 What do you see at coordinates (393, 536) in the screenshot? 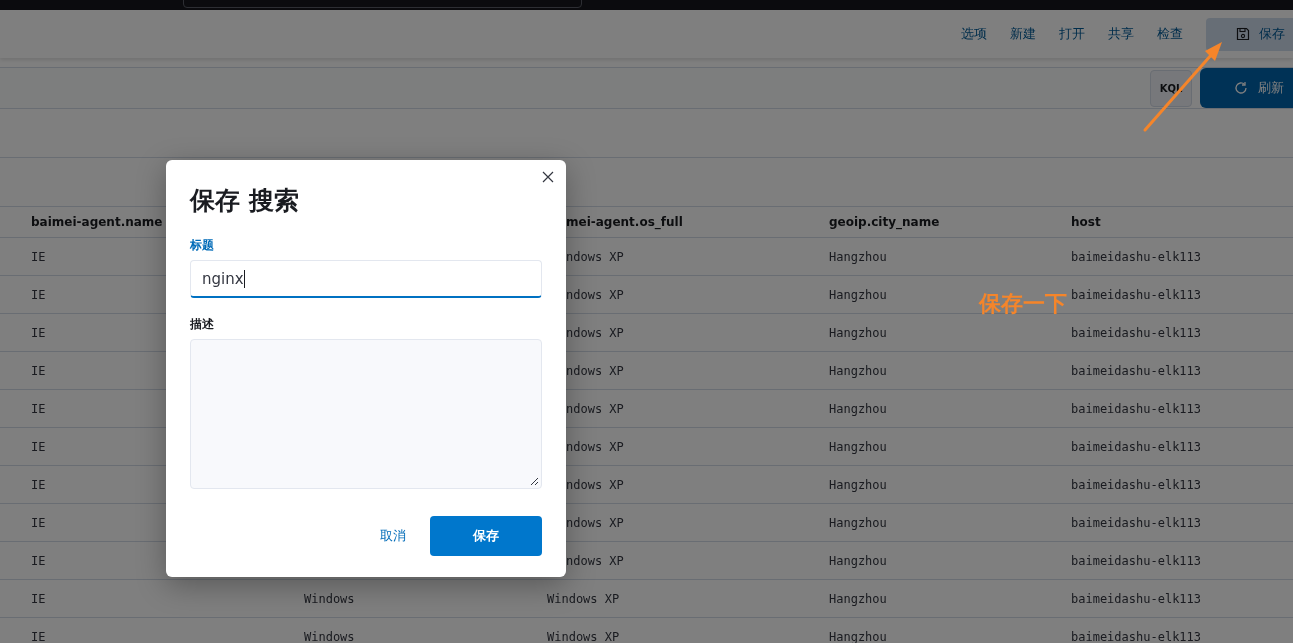
I see `cancel-button: 取消` at bounding box center [393, 536].